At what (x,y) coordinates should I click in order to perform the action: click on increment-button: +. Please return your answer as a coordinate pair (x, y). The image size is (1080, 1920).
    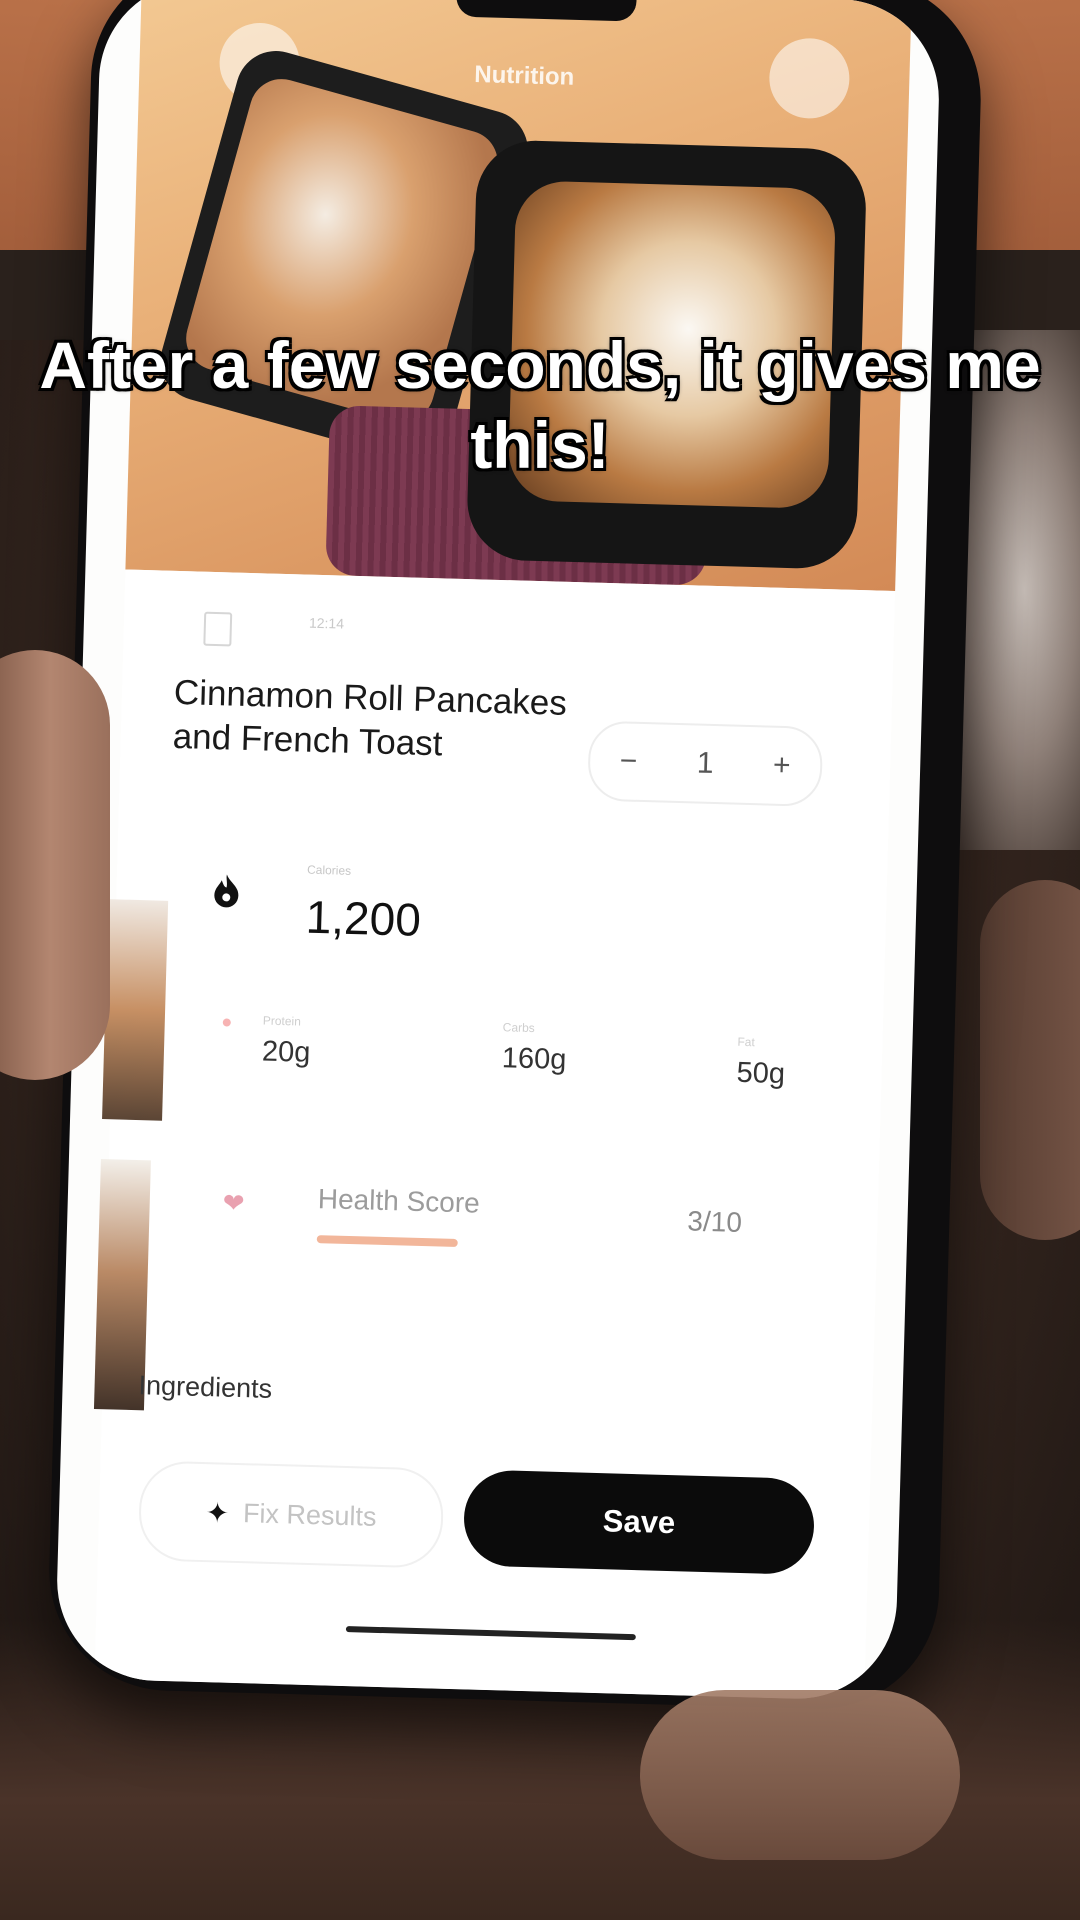
    Looking at the image, I should click on (781, 765).